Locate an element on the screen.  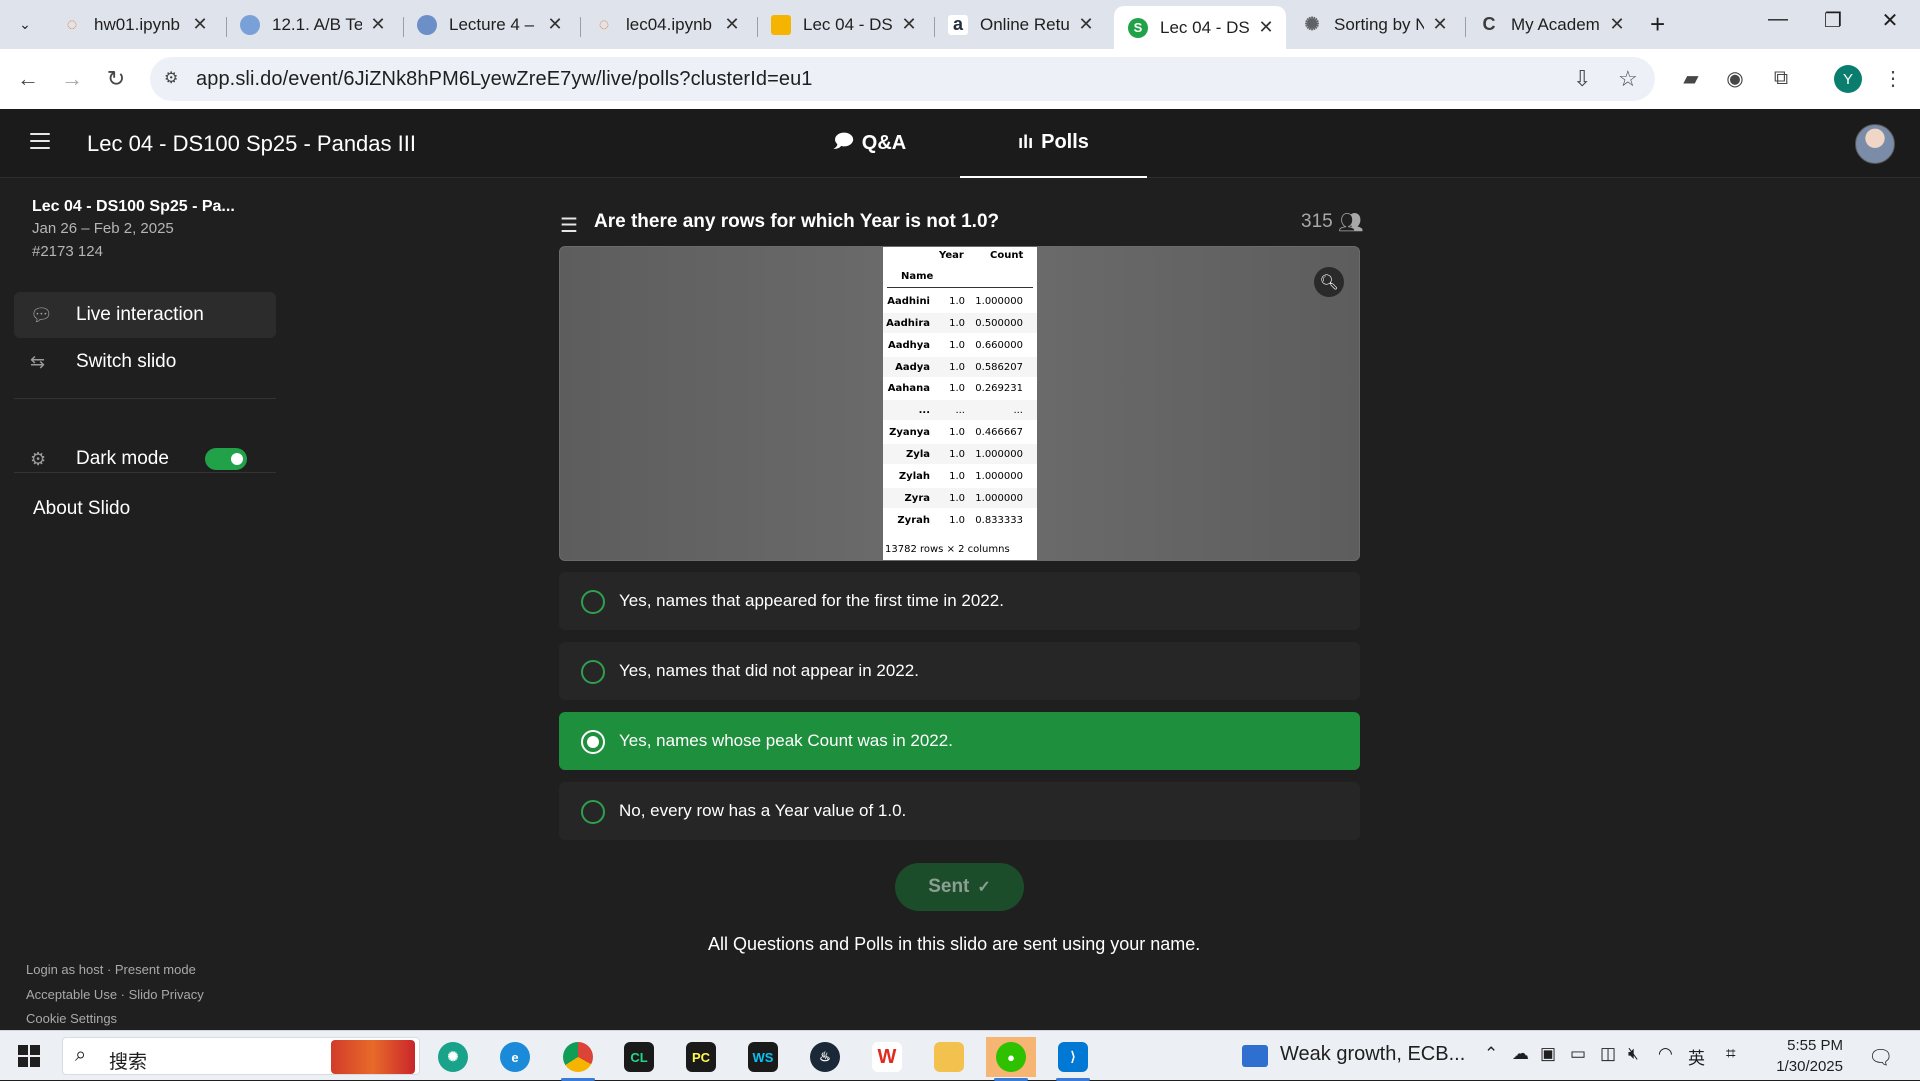
battery-icon: ▭ is located at coordinates (1578, 1054).